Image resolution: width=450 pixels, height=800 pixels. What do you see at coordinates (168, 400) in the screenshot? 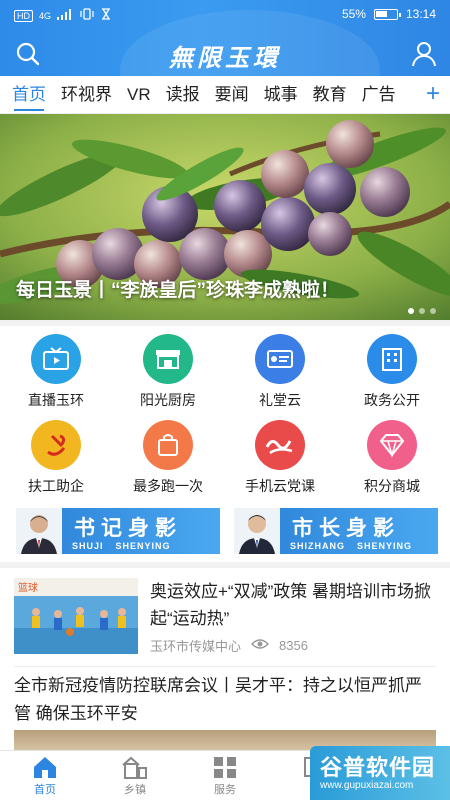
I see `grid-label: 阳光厨房` at bounding box center [168, 400].